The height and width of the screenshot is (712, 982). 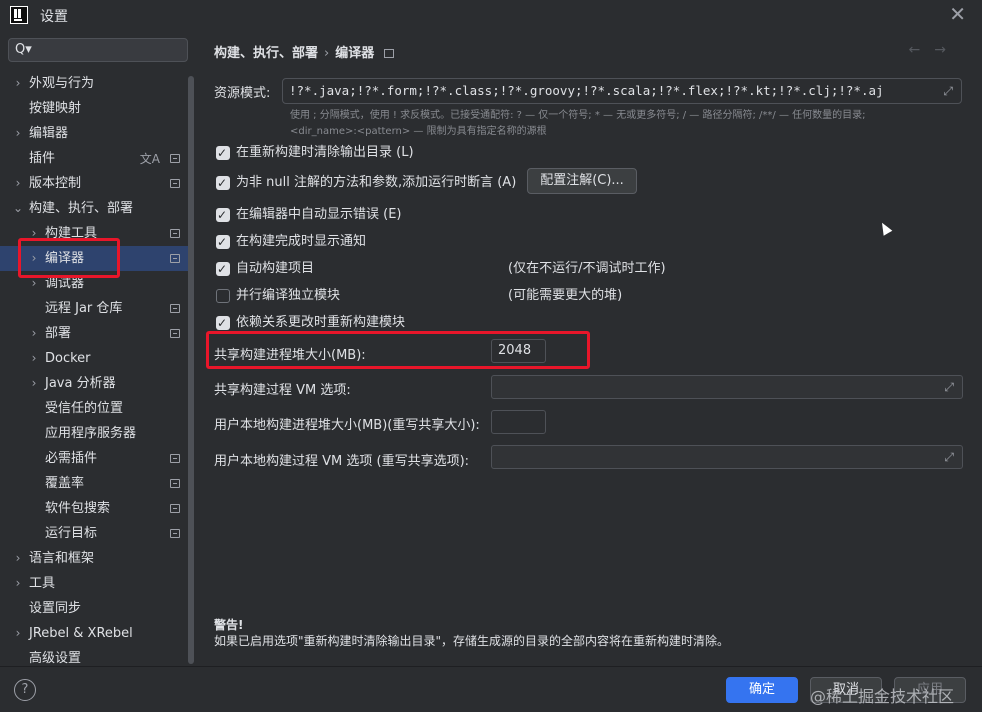 What do you see at coordinates (288, 295) in the screenshot?
I see `checkbox-label: 并行编译独立模块` at bounding box center [288, 295].